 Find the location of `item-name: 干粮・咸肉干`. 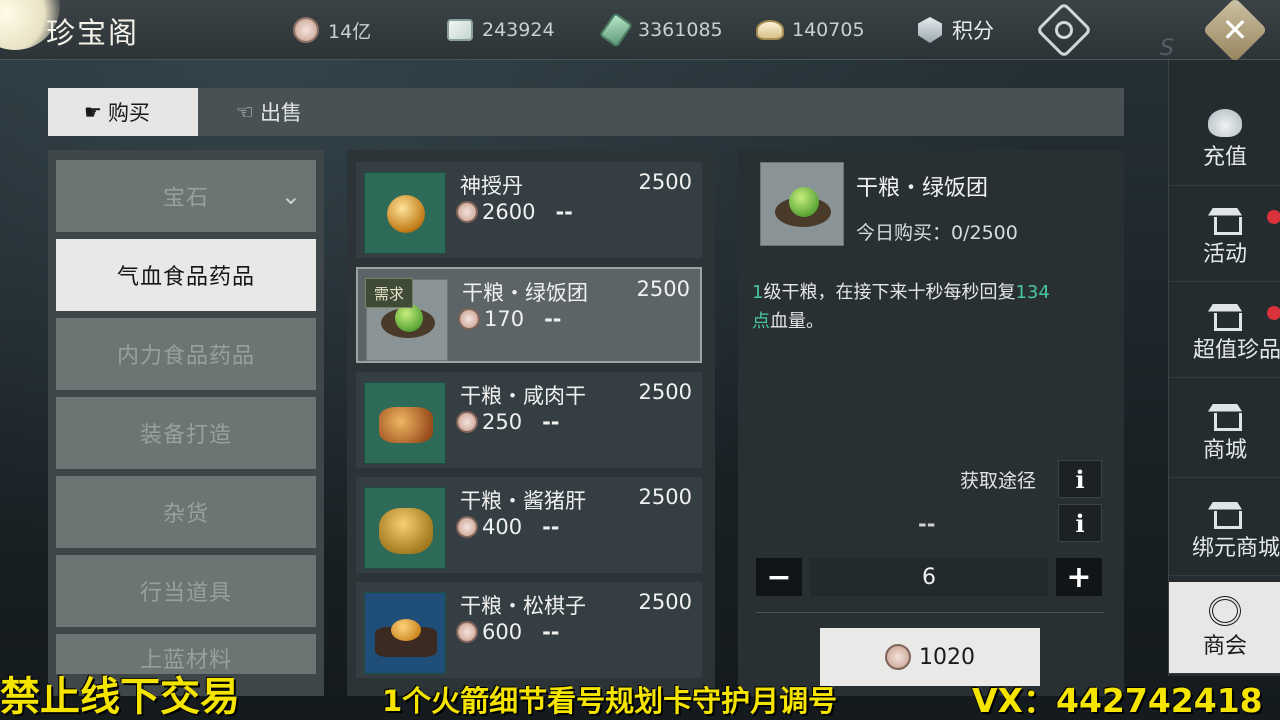

item-name: 干粮・咸肉干 is located at coordinates (523, 396).